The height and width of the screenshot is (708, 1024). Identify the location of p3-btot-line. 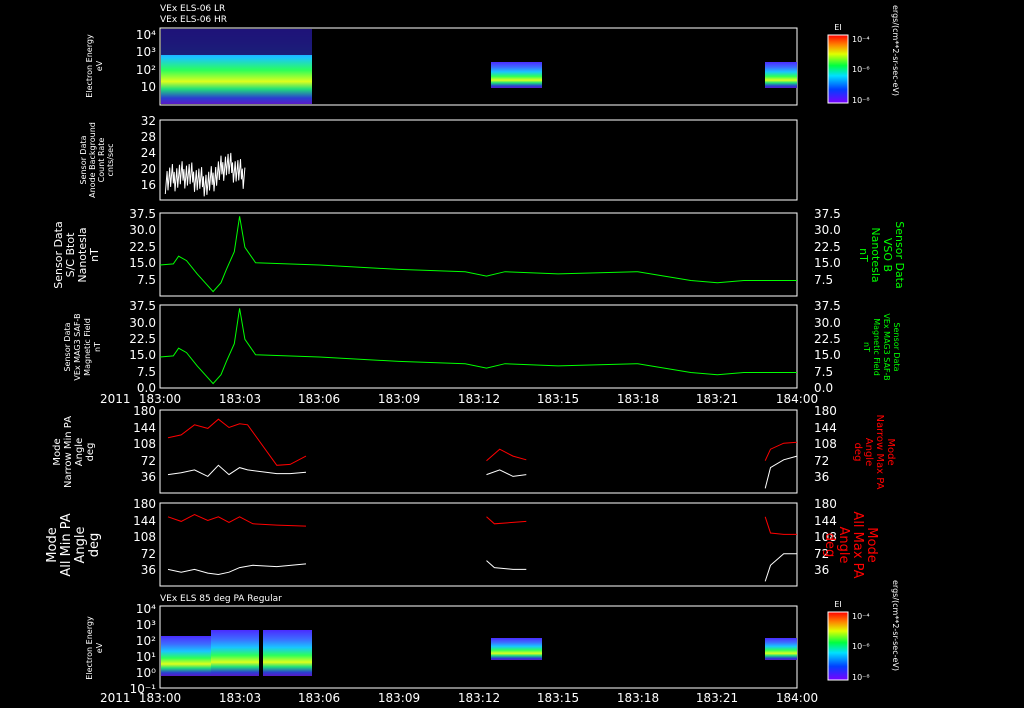
(478, 254).